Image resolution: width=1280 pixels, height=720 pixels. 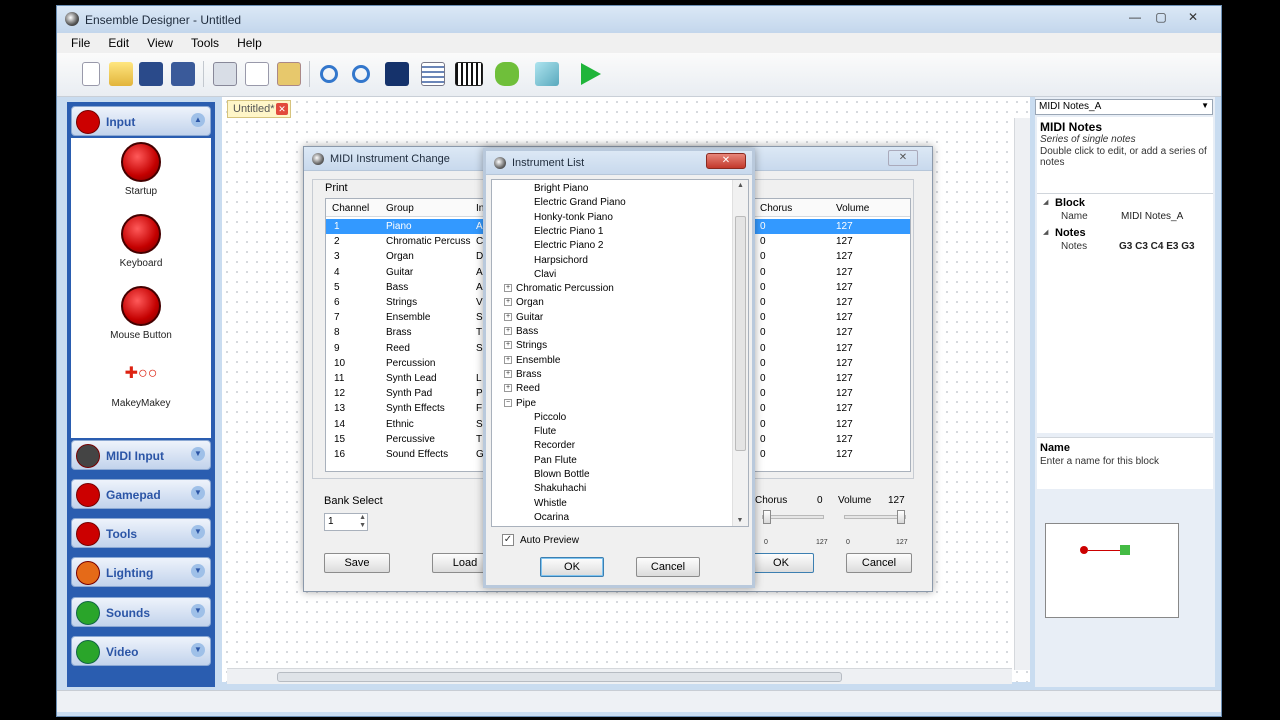 What do you see at coordinates (532, 360) in the screenshot?
I see `tree-node: + Ensemble` at bounding box center [532, 360].